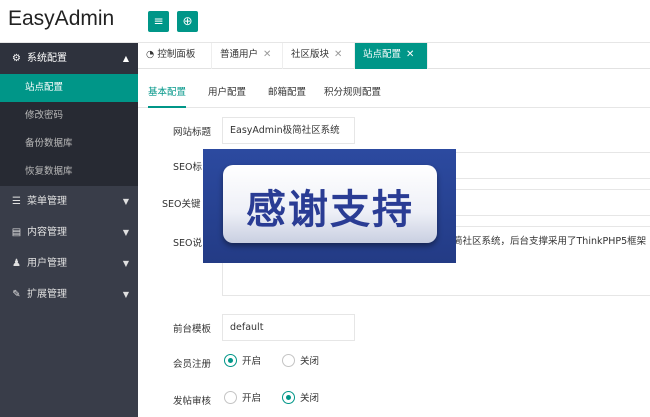 This screenshot has height=417, width=650. I want to click on tab-community-boards: 社区版块 ✕, so click(319, 56).